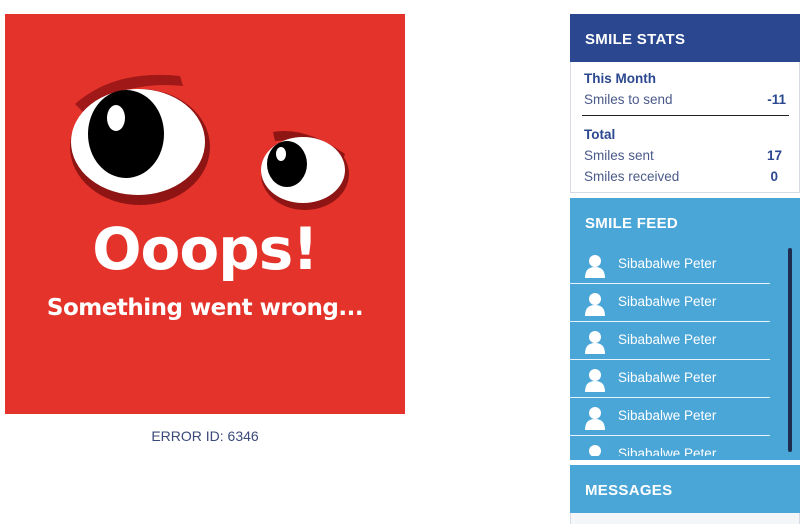 The width and height of the screenshot is (807, 524). What do you see at coordinates (628, 99) in the screenshot?
I see `stat-label: Smiles to send` at bounding box center [628, 99].